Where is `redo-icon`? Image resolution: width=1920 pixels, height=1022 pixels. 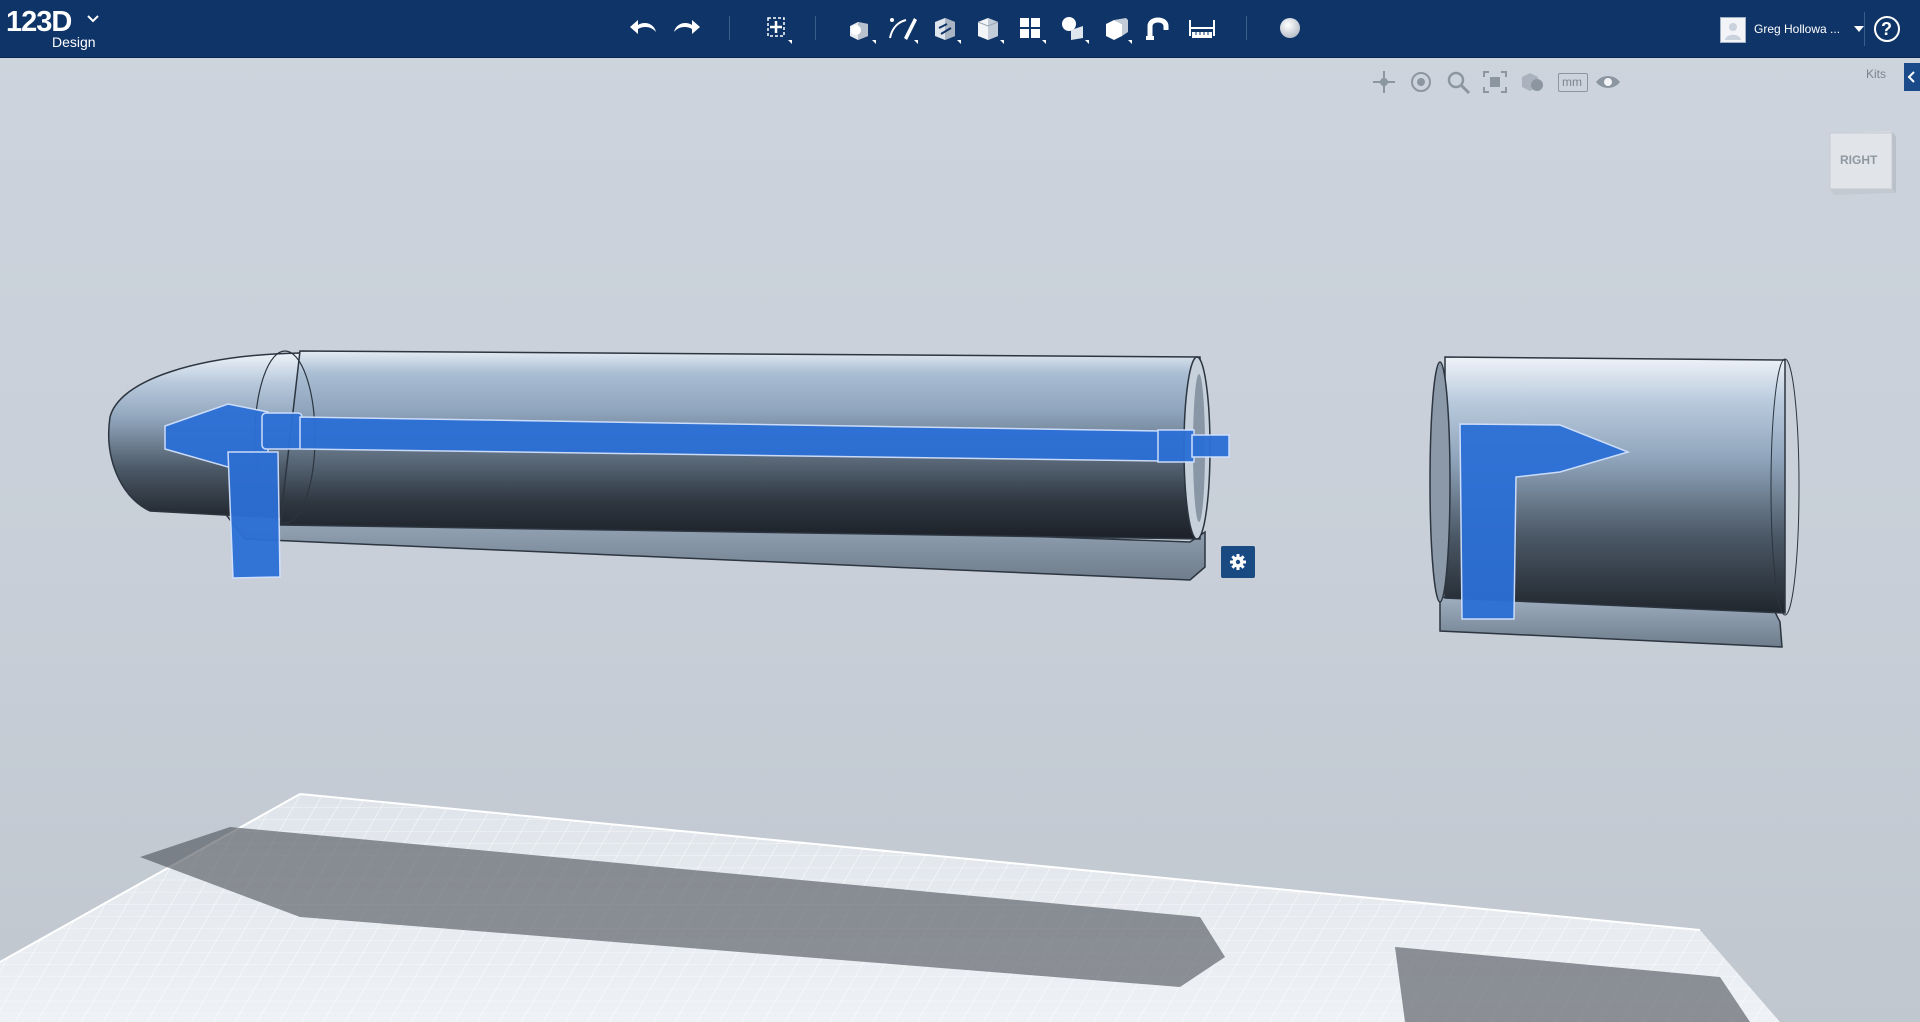
redo-icon is located at coordinates (687, 27).